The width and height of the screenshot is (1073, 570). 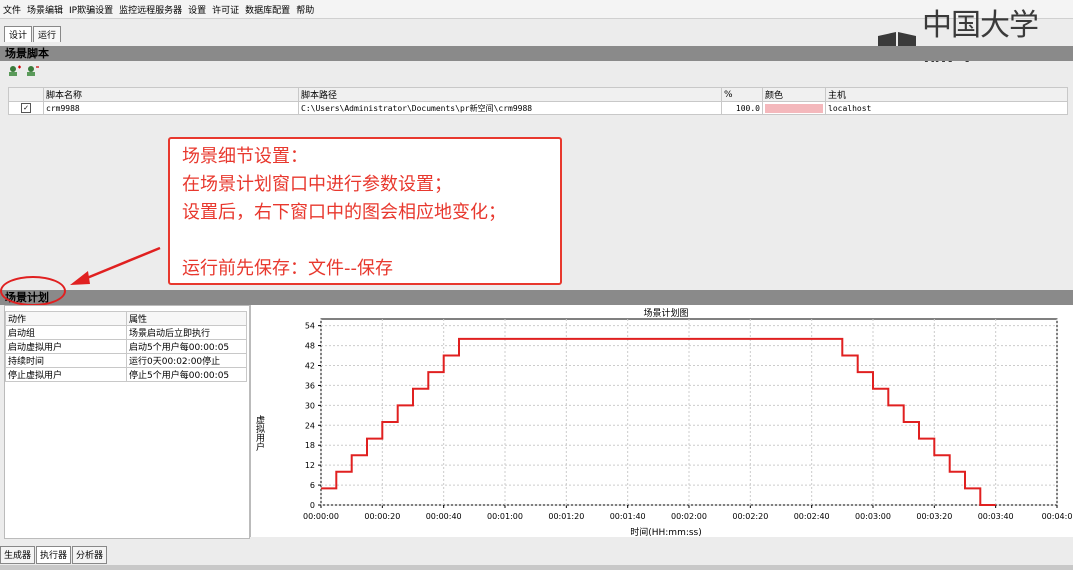 What do you see at coordinates (66, 318) in the screenshot?
I see `col-action: 动作` at bounding box center [66, 318].